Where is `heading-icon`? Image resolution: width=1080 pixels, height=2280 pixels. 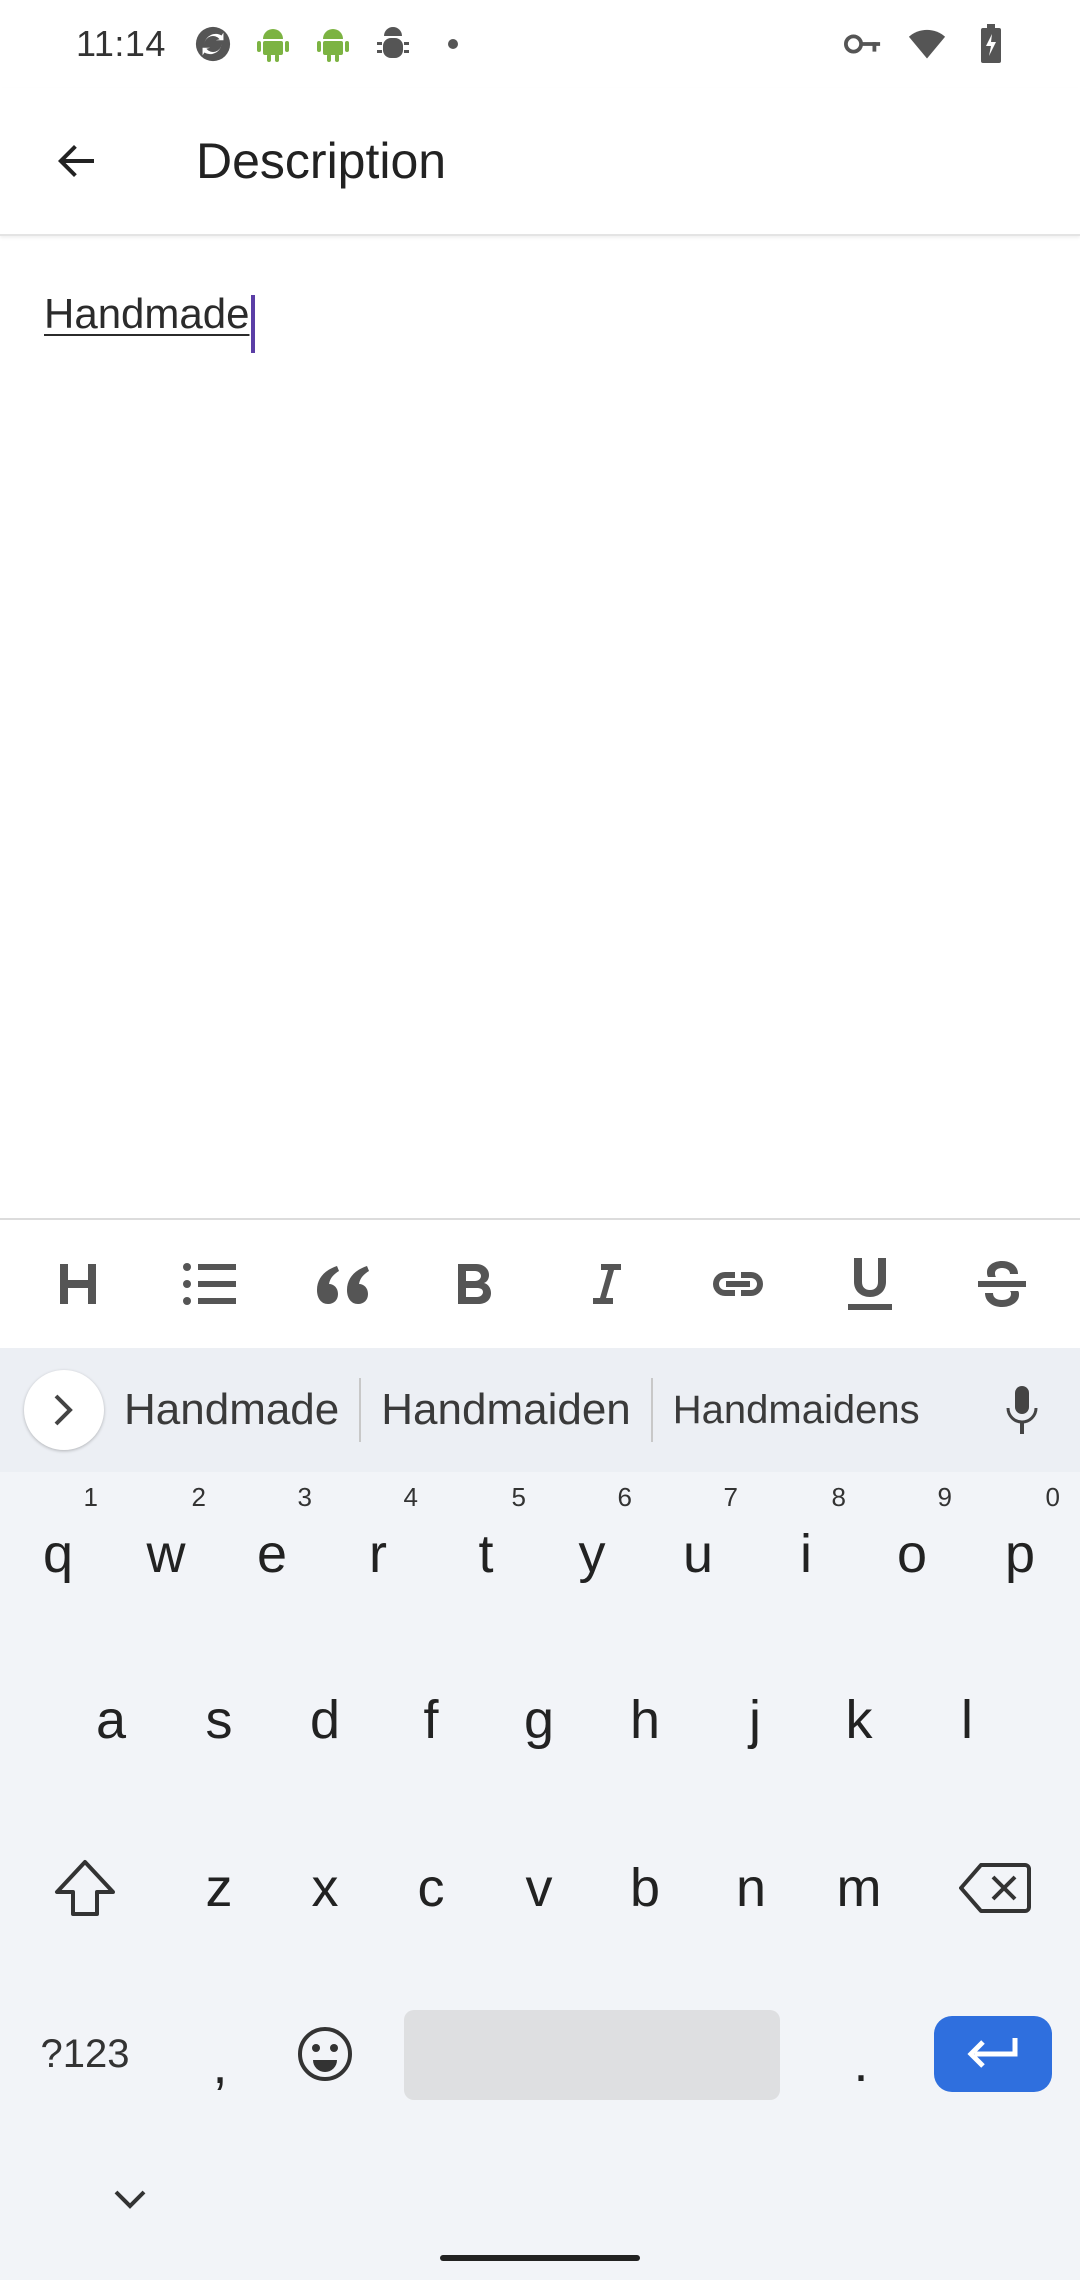 heading-icon is located at coordinates (78, 1284).